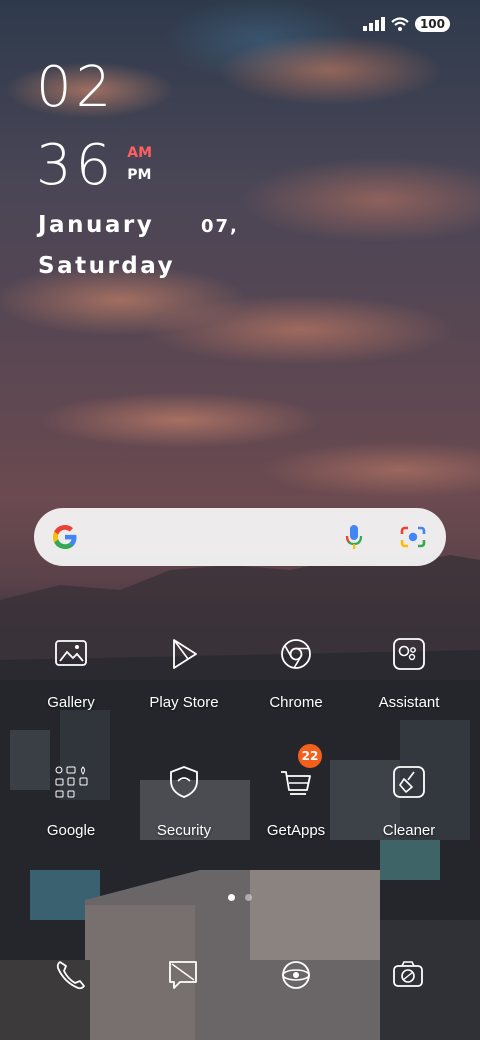 The width and height of the screenshot is (480, 1040). What do you see at coordinates (296, 975) in the screenshot?
I see `browser-icon` at bounding box center [296, 975].